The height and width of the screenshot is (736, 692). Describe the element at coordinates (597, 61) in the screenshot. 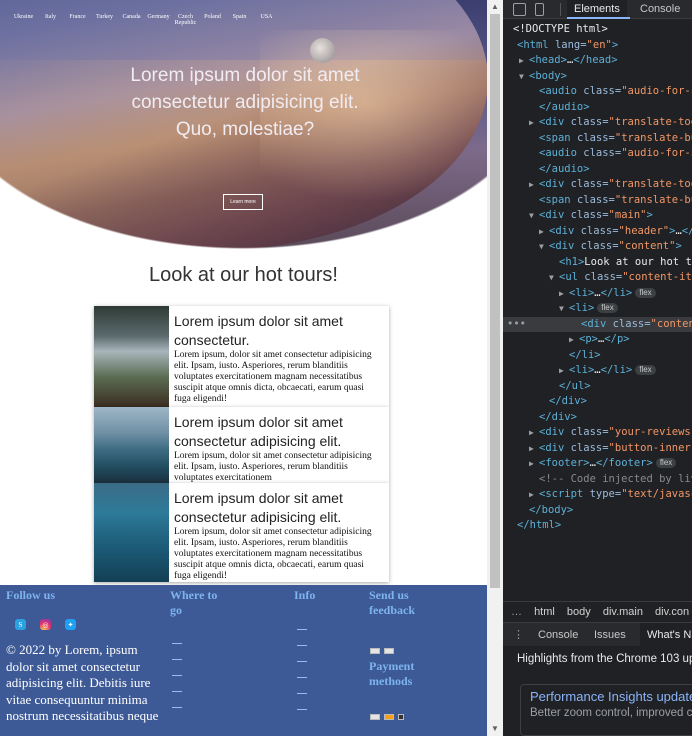

I see `dom-node: ▶ <head>…</head>` at that location.